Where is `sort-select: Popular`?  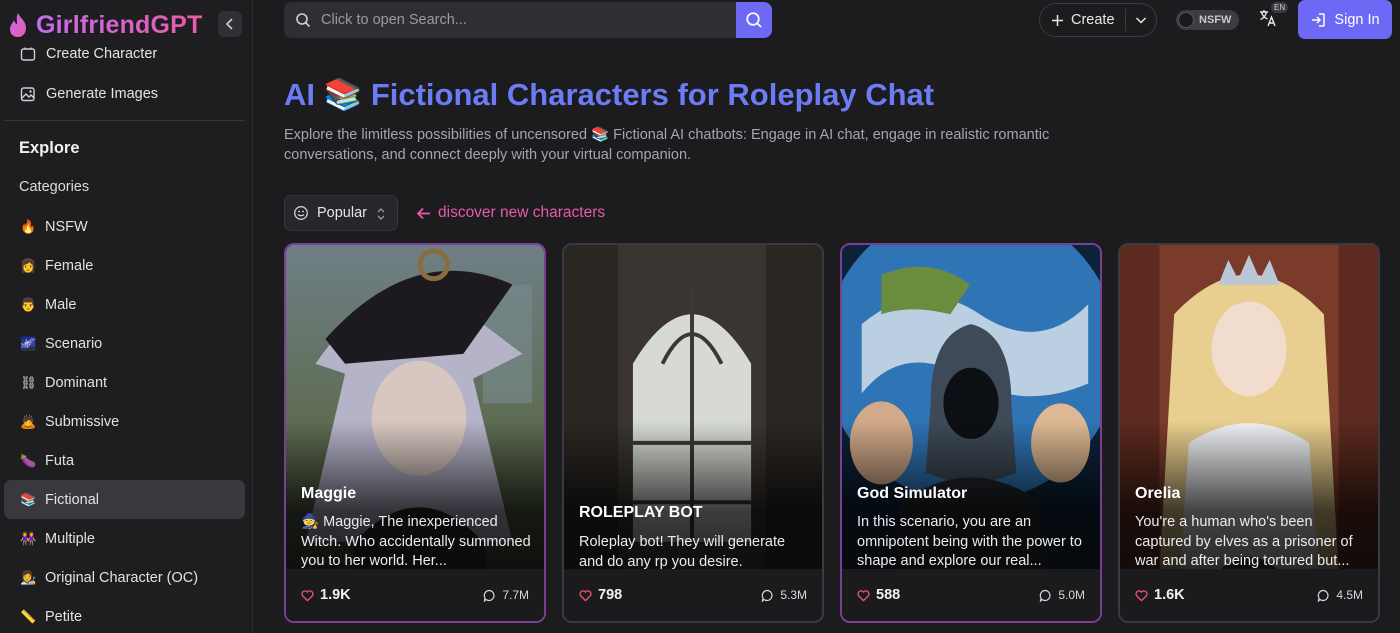 sort-select: Popular is located at coordinates (341, 213).